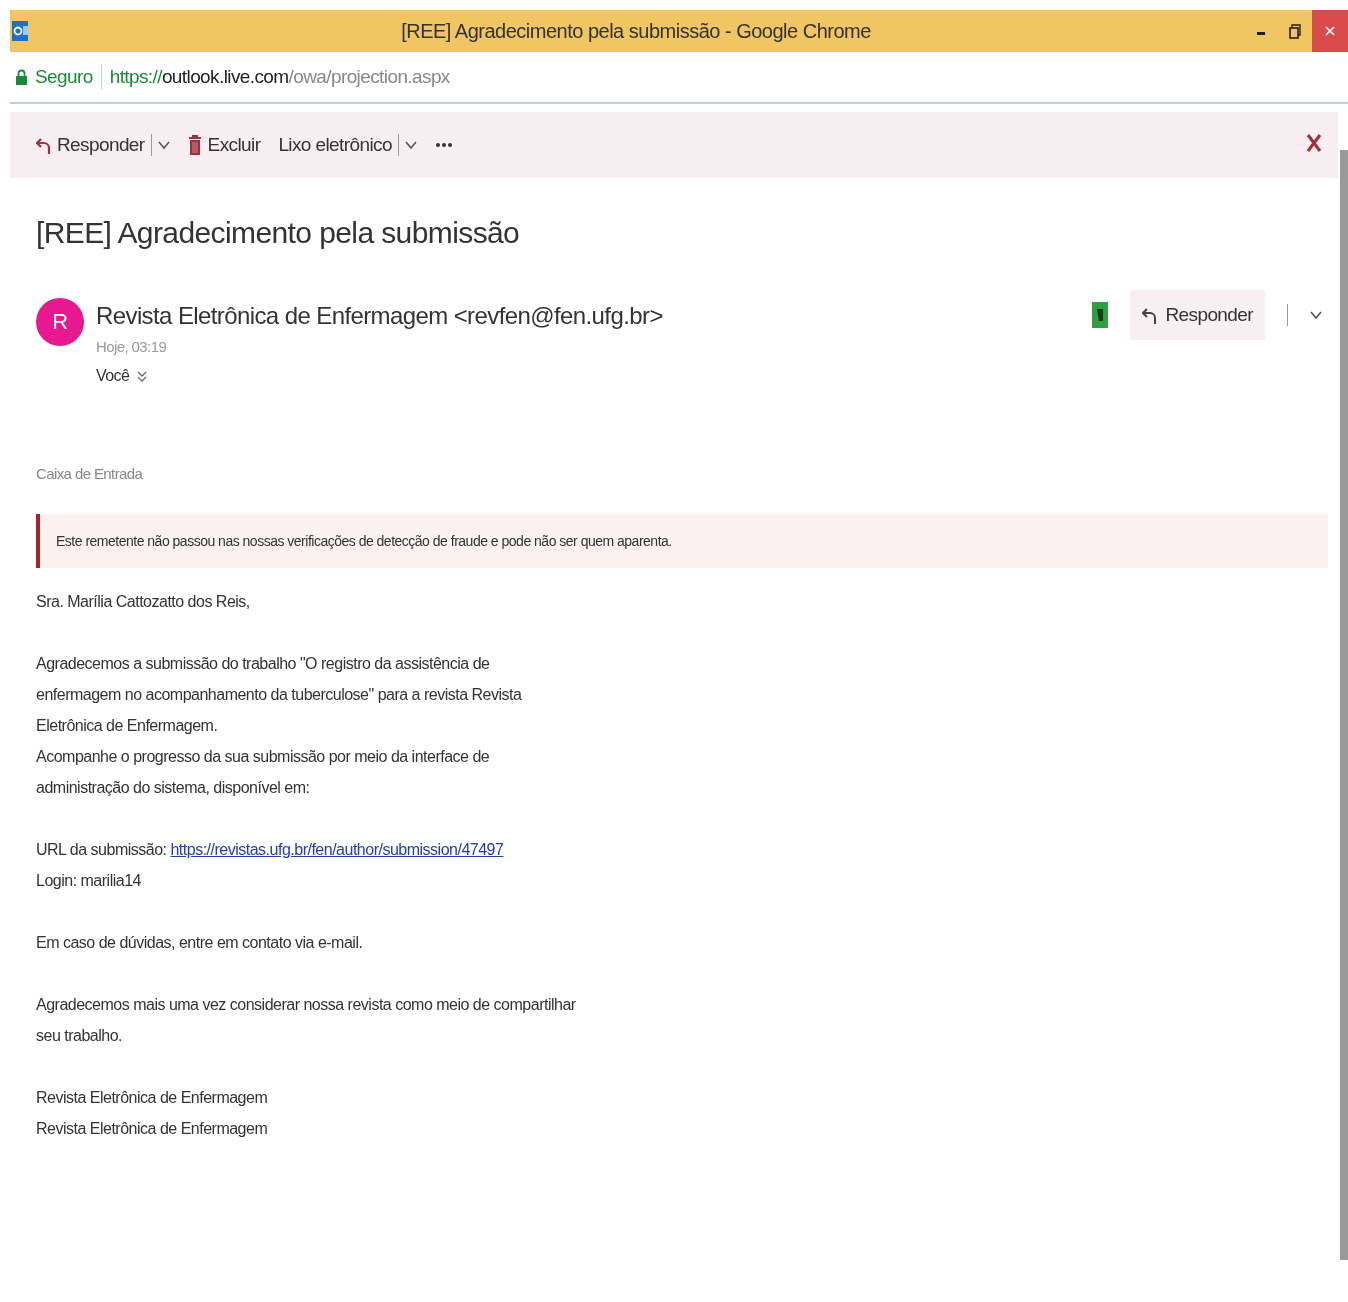 This screenshot has height=1302, width=1348. Describe the element at coordinates (1295, 31) in the screenshot. I see `restore-icon` at that location.